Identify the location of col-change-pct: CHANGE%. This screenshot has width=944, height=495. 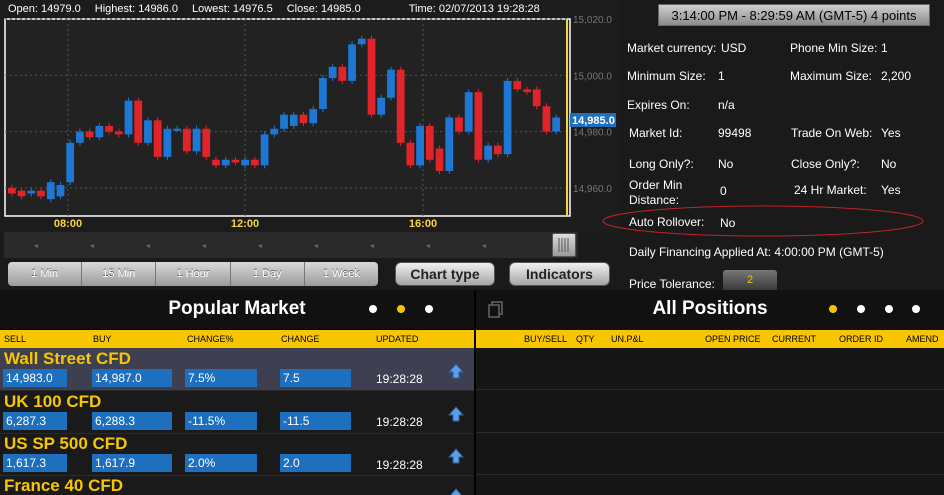
(210, 339).